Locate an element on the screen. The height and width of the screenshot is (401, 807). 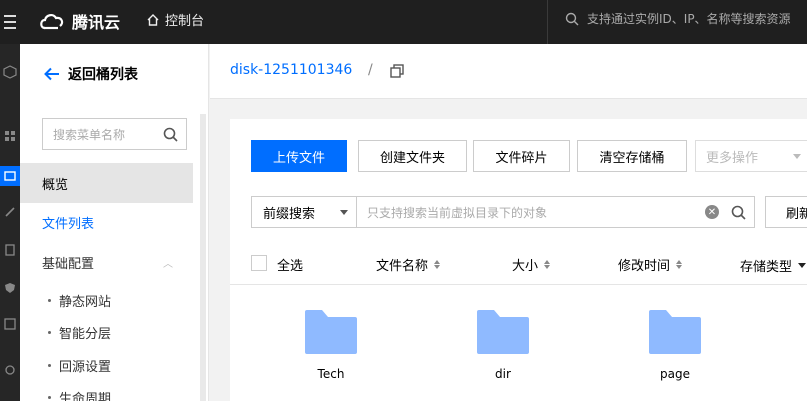
menu-icon is located at coordinates (10, 22).